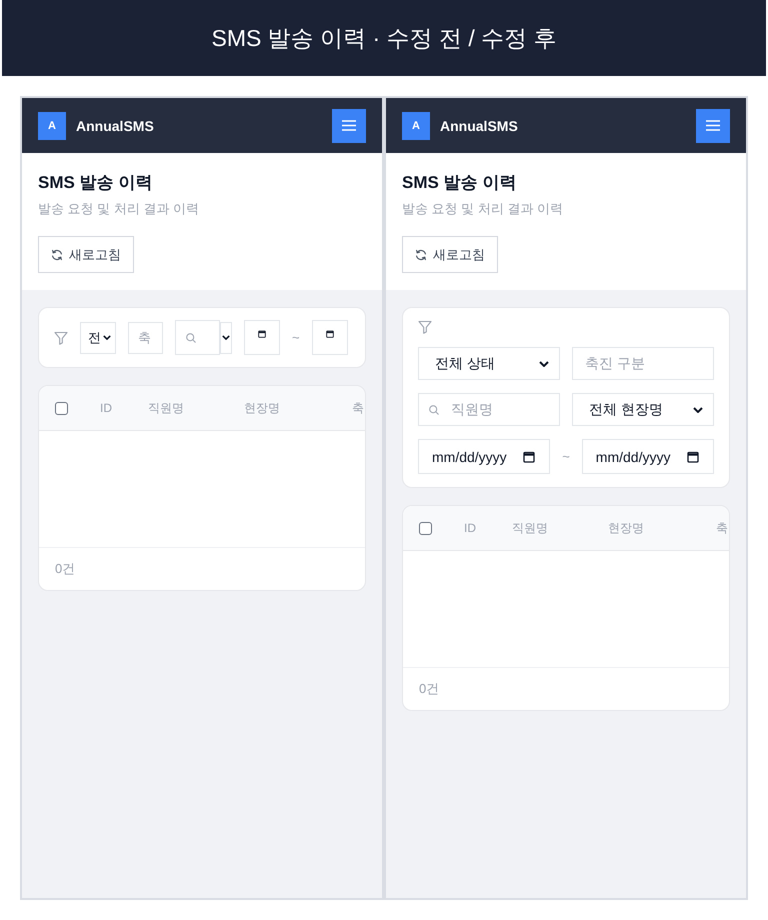  Describe the element at coordinates (643, 409) in the screenshot. I see `select-field: 전체 현장명` at that location.